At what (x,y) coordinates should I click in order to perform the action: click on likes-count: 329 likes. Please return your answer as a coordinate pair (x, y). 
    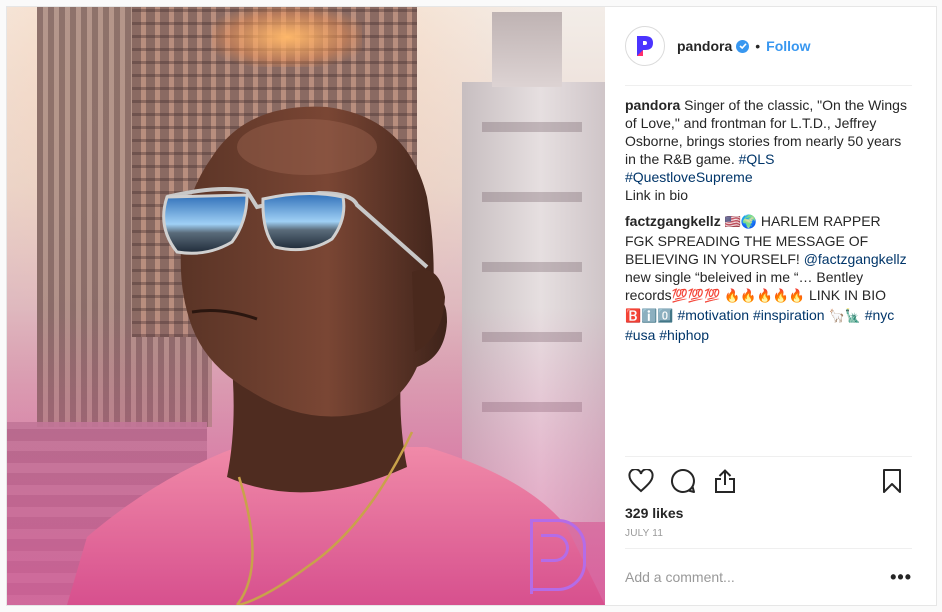
    Looking at the image, I should click on (768, 515).